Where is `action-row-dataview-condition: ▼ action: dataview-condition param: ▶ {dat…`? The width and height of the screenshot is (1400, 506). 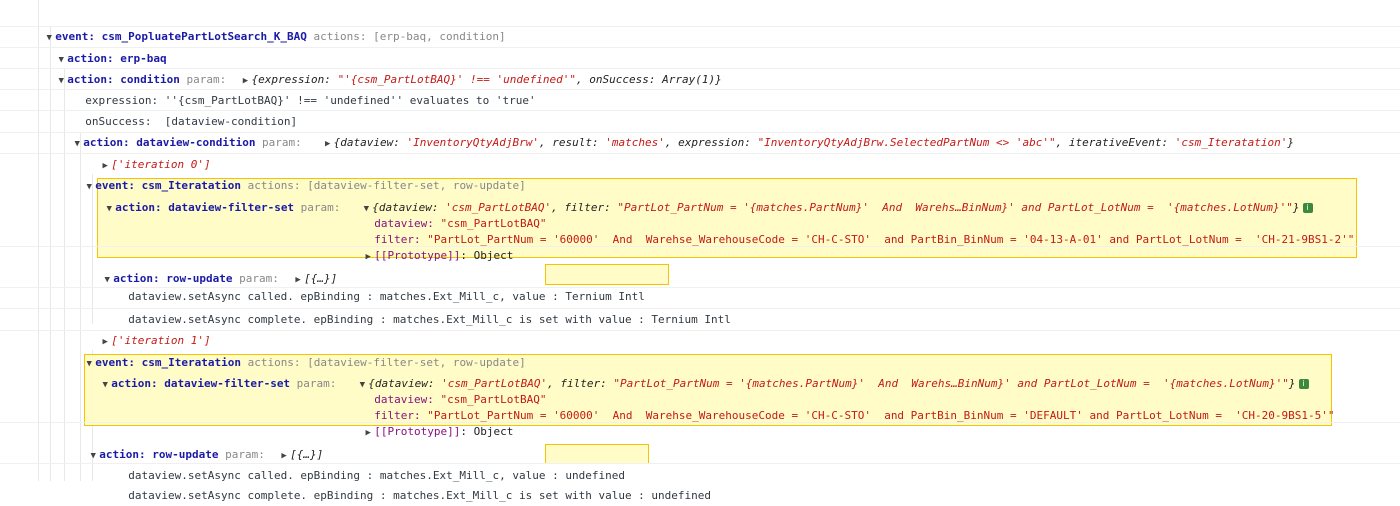 action-row-dataview-condition: ▼ action: dataview-condition param: ▶ {dat… is located at coordinates (700, 129).